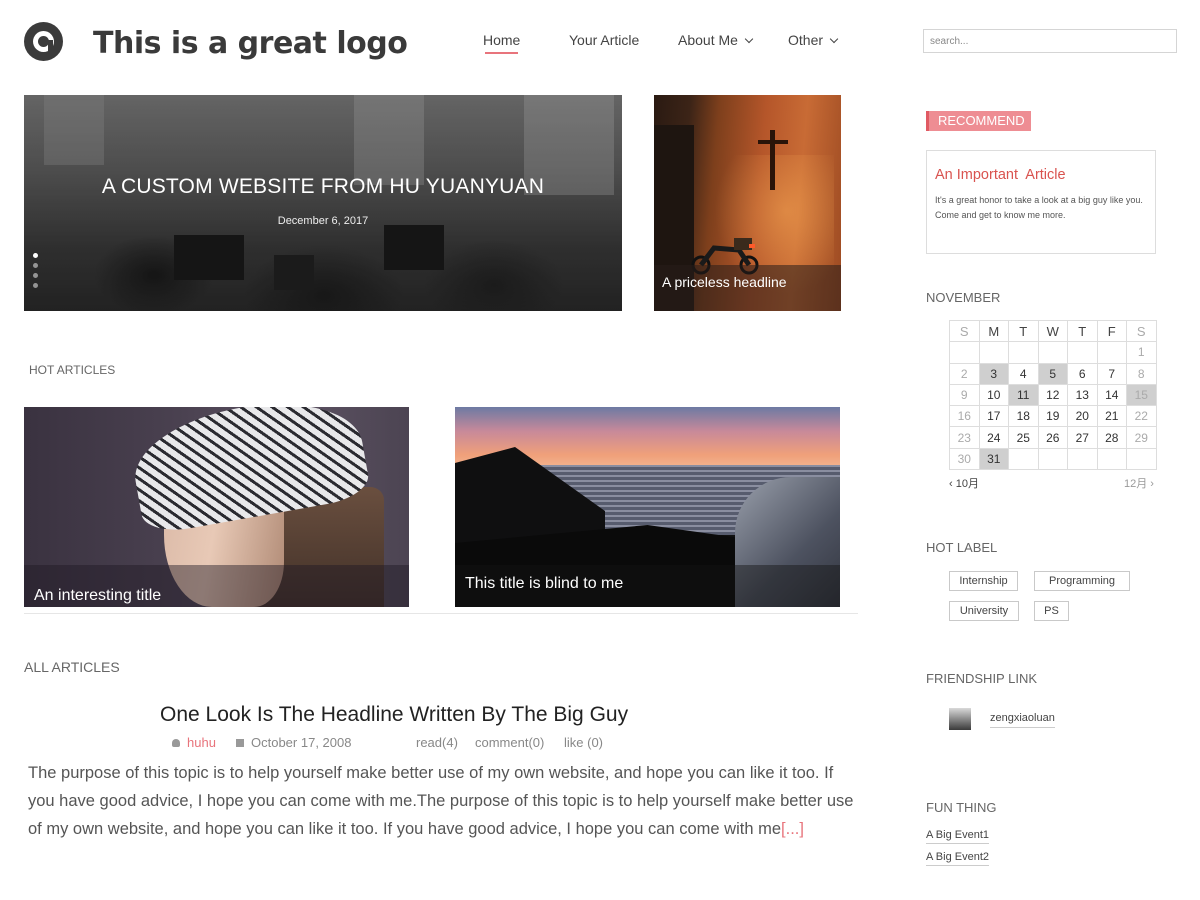  I want to click on nav-home: Home, so click(502, 43).